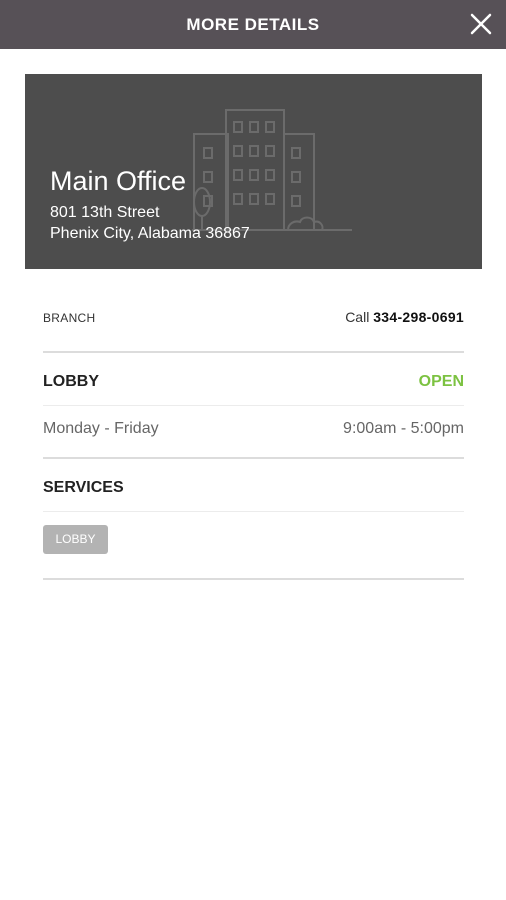 The height and width of the screenshot is (900, 506). Describe the element at coordinates (357, 317) in the screenshot. I see `call-prefix: Call` at that location.